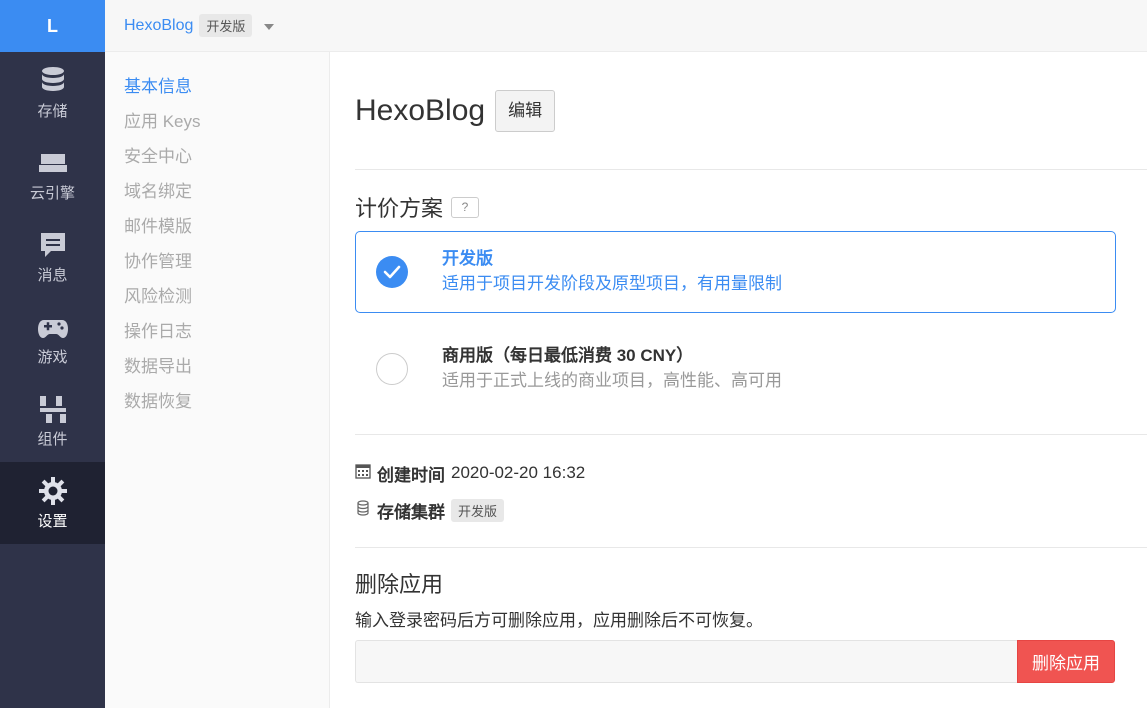 This screenshot has height=708, width=1147. I want to click on user-avatar: L, so click(52, 26).